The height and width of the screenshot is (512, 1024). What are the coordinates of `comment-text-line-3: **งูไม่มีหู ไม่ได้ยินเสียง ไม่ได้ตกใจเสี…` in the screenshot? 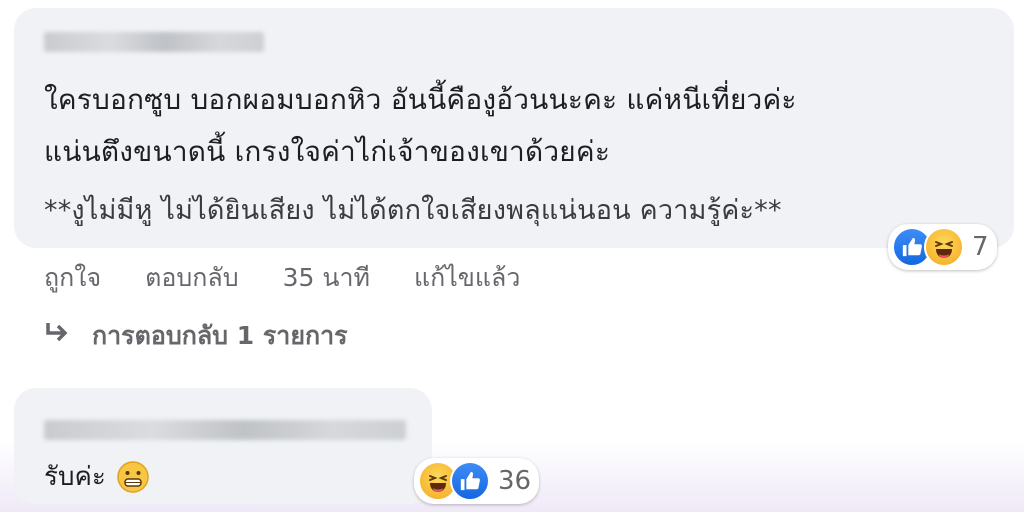 It's located at (413, 210).